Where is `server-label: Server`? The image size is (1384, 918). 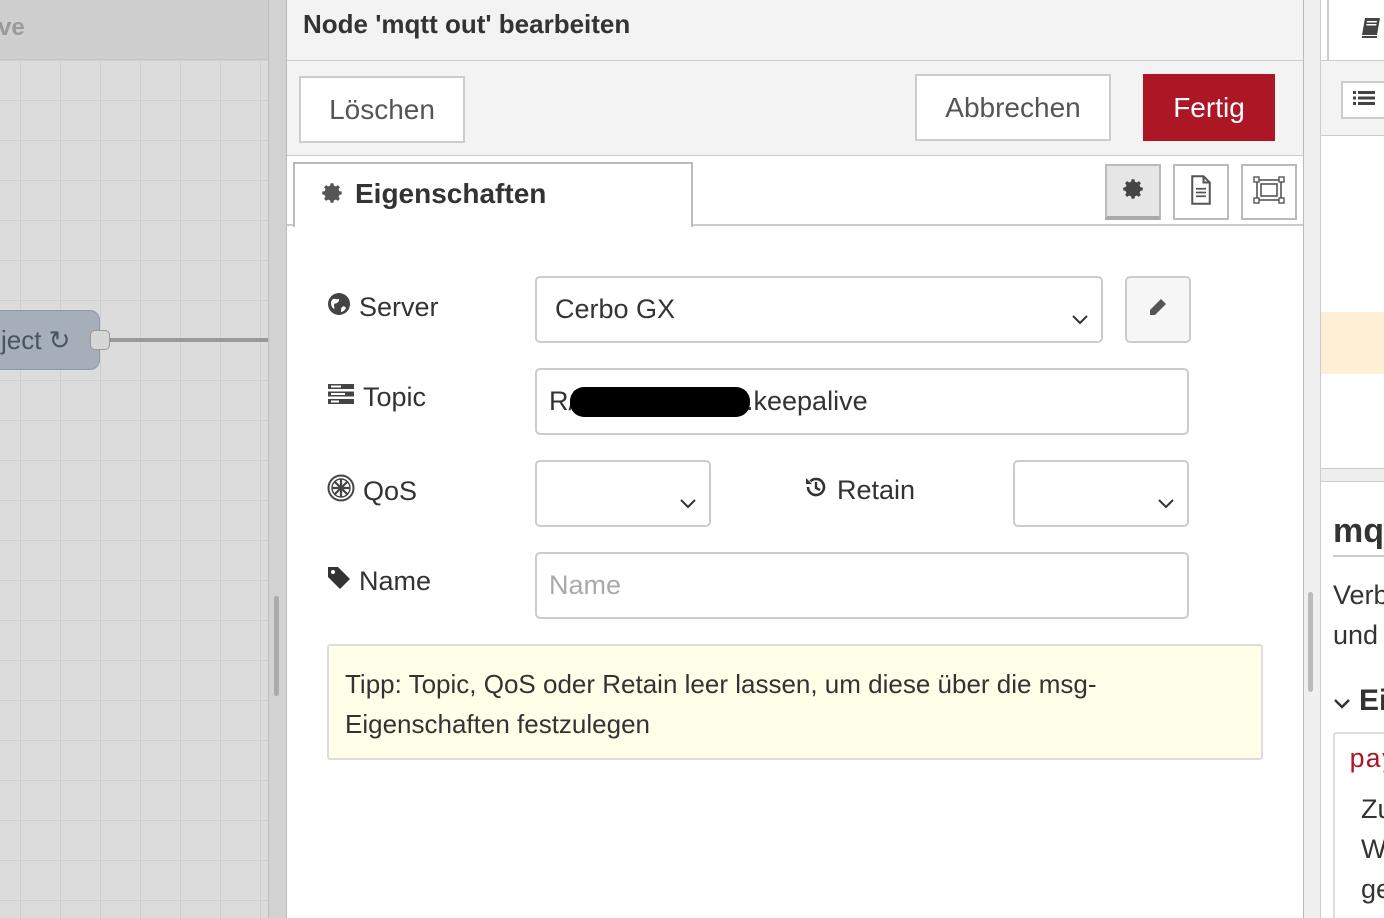 server-label: Server is located at coordinates (383, 307).